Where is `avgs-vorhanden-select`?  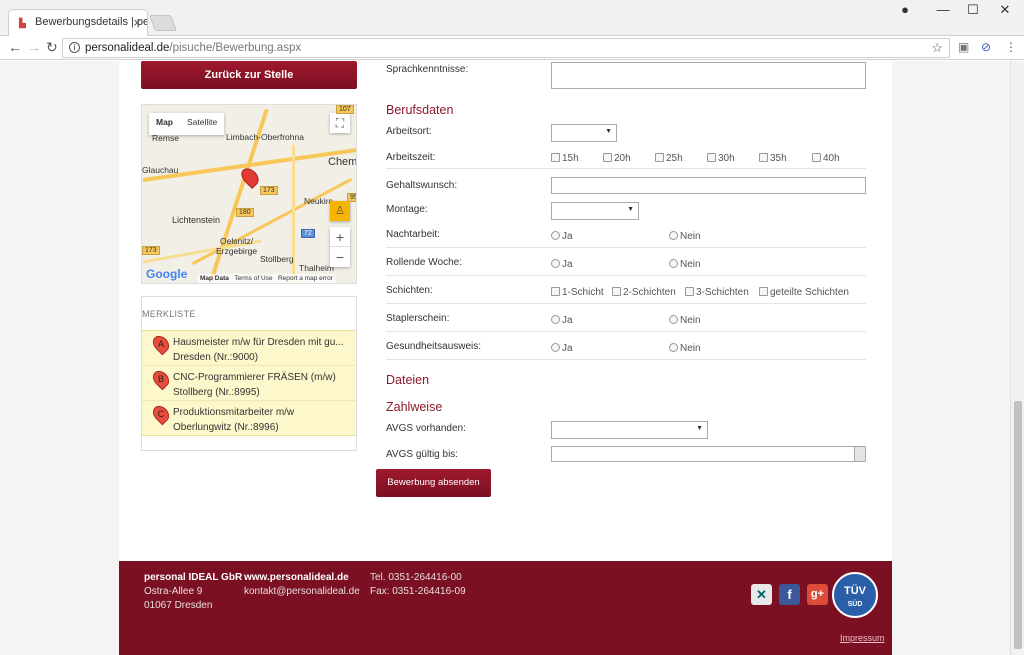
avgs-vorhanden-select is located at coordinates (629, 430).